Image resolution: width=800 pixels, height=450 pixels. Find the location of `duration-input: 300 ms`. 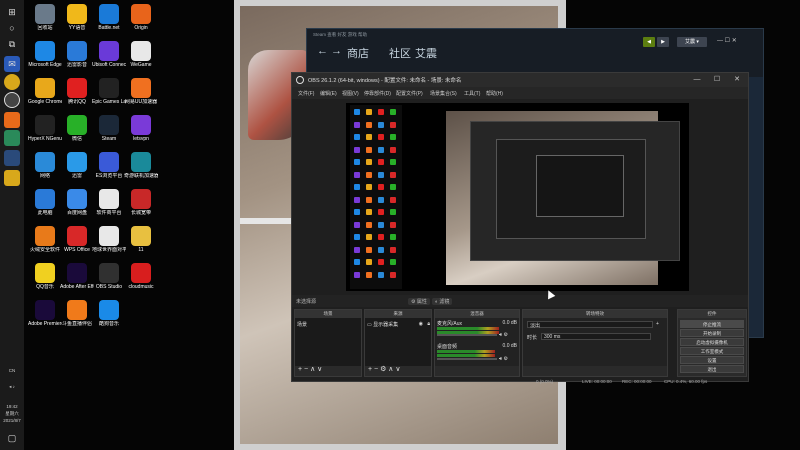

duration-input: 300 ms is located at coordinates (596, 336).